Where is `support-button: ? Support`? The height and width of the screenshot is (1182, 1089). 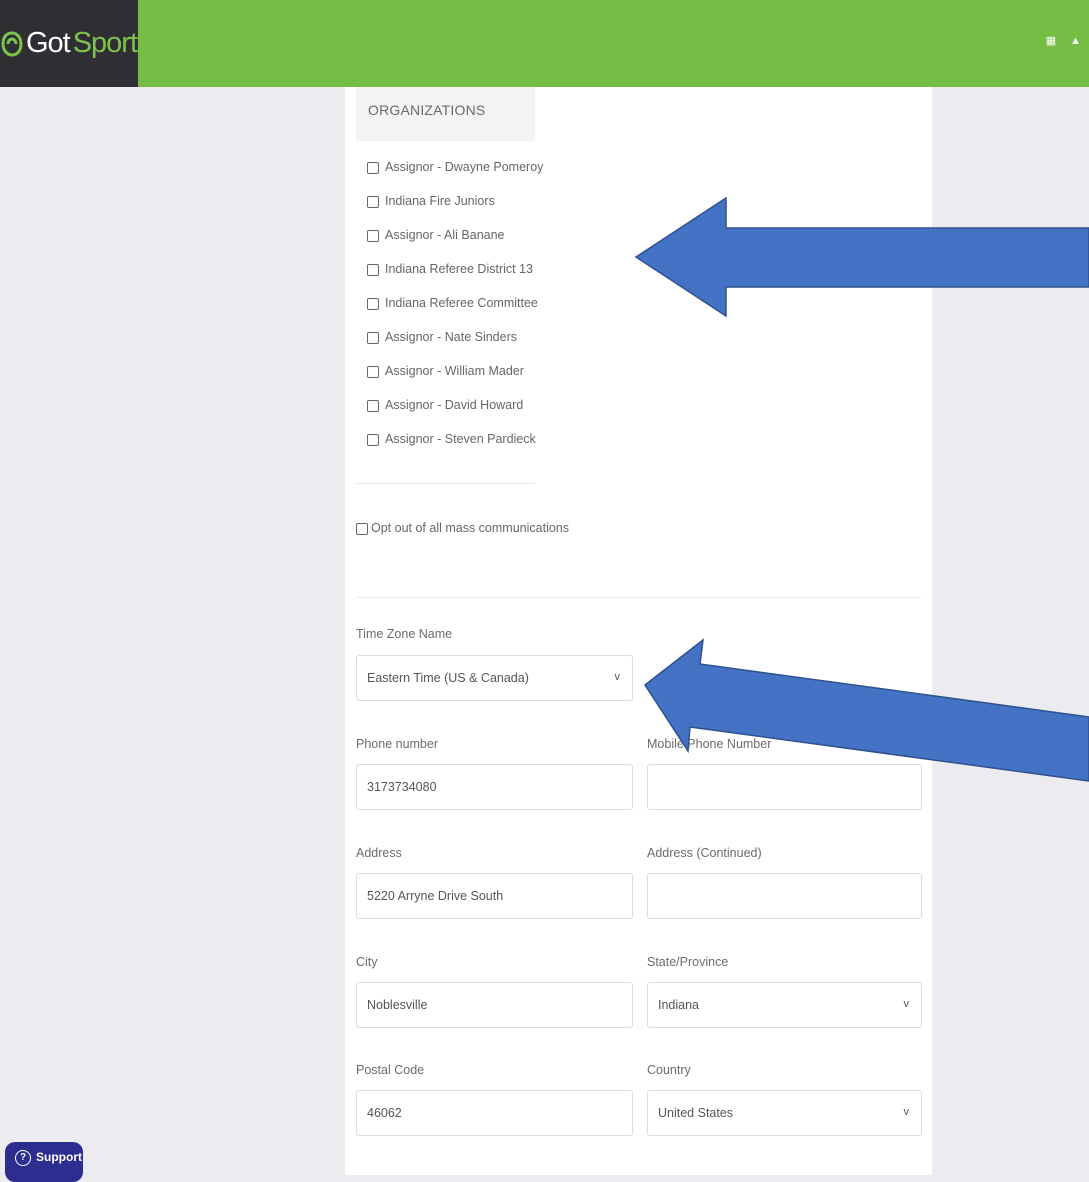
support-button: ? Support is located at coordinates (44, 1162).